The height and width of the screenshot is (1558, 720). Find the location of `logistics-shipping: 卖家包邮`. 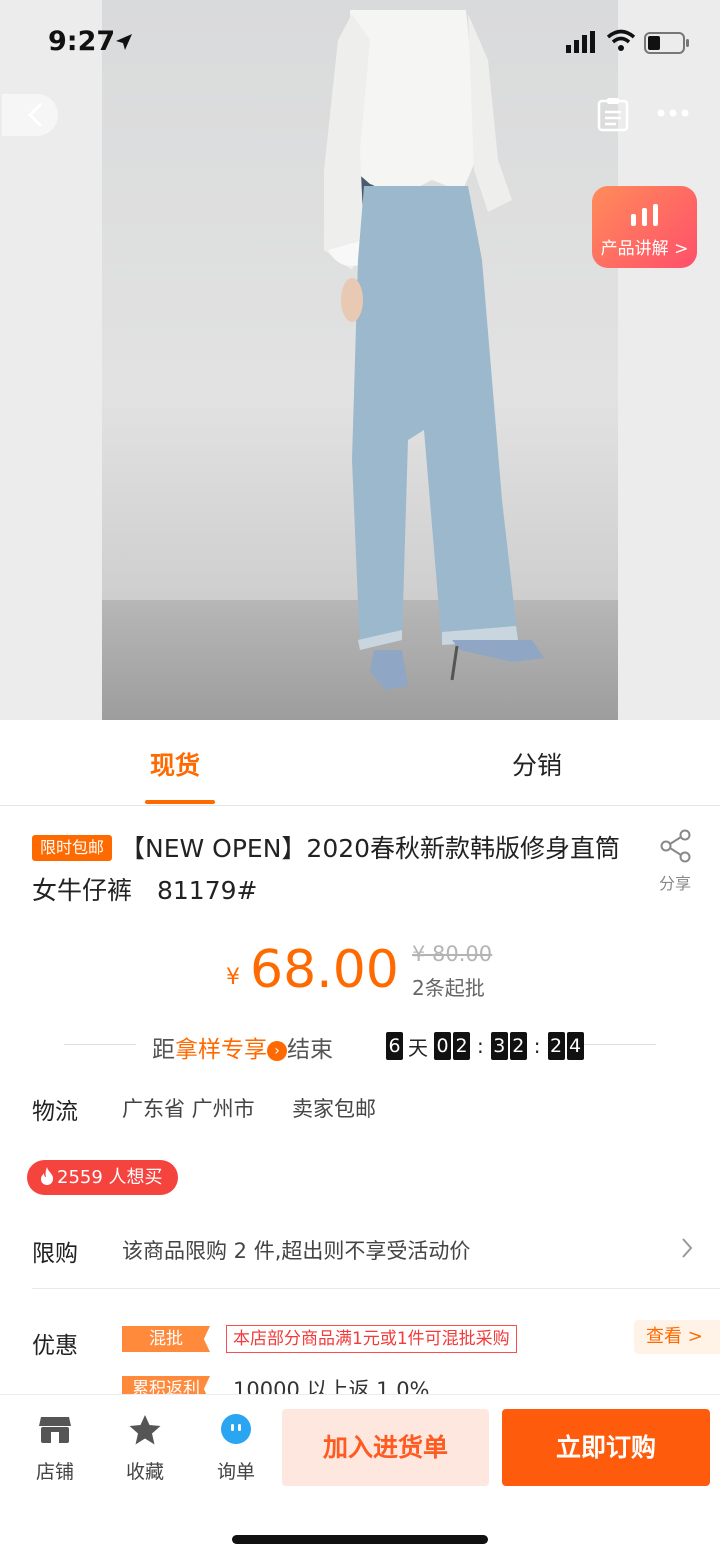

logistics-shipping: 卖家包邮 is located at coordinates (334, 1109).